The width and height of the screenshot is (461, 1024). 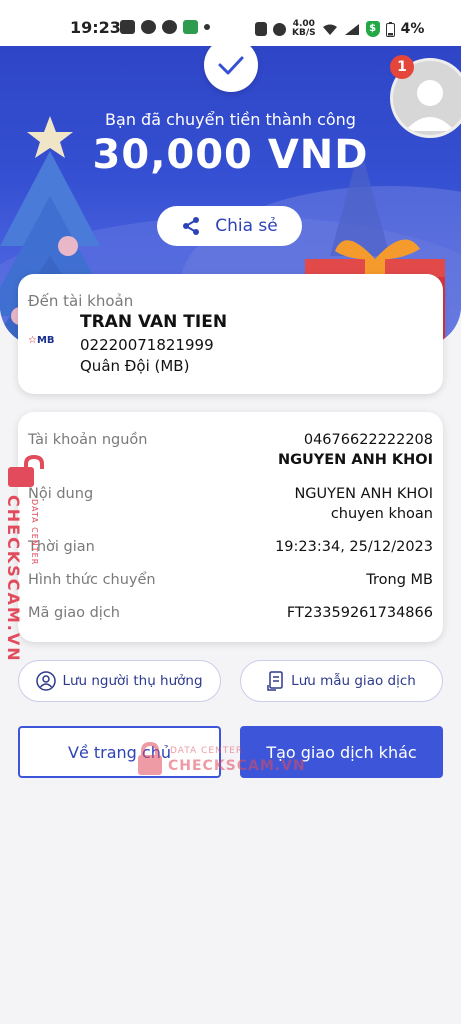 I want to click on nfc-icon, so click(x=261, y=29).